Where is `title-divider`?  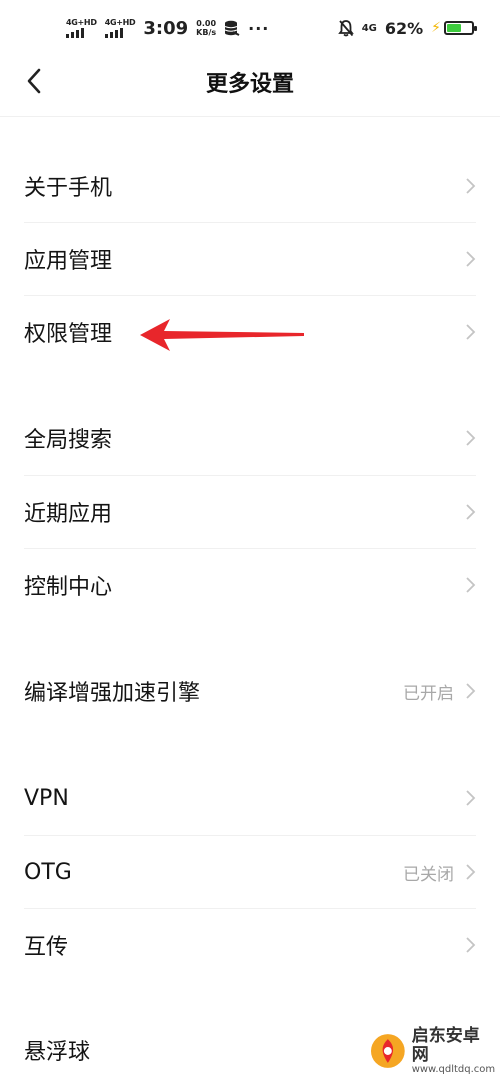
title-divider is located at coordinates (250, 116).